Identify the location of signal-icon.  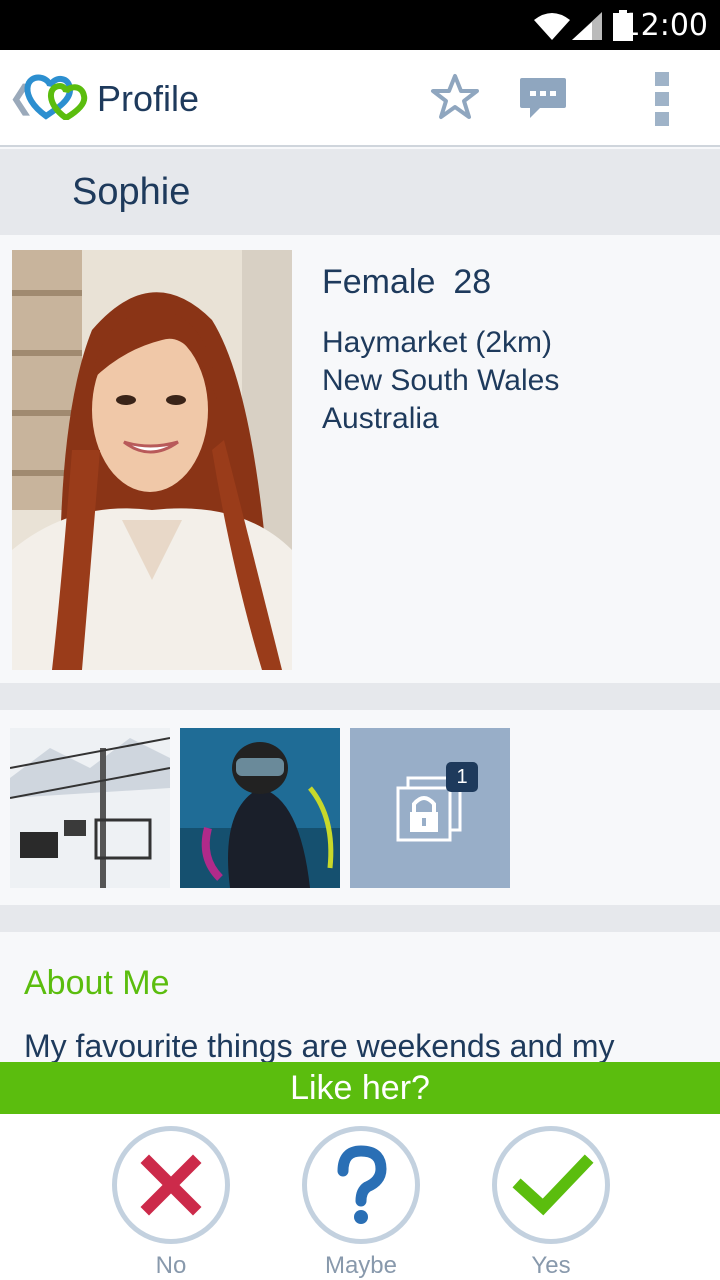
(587, 26).